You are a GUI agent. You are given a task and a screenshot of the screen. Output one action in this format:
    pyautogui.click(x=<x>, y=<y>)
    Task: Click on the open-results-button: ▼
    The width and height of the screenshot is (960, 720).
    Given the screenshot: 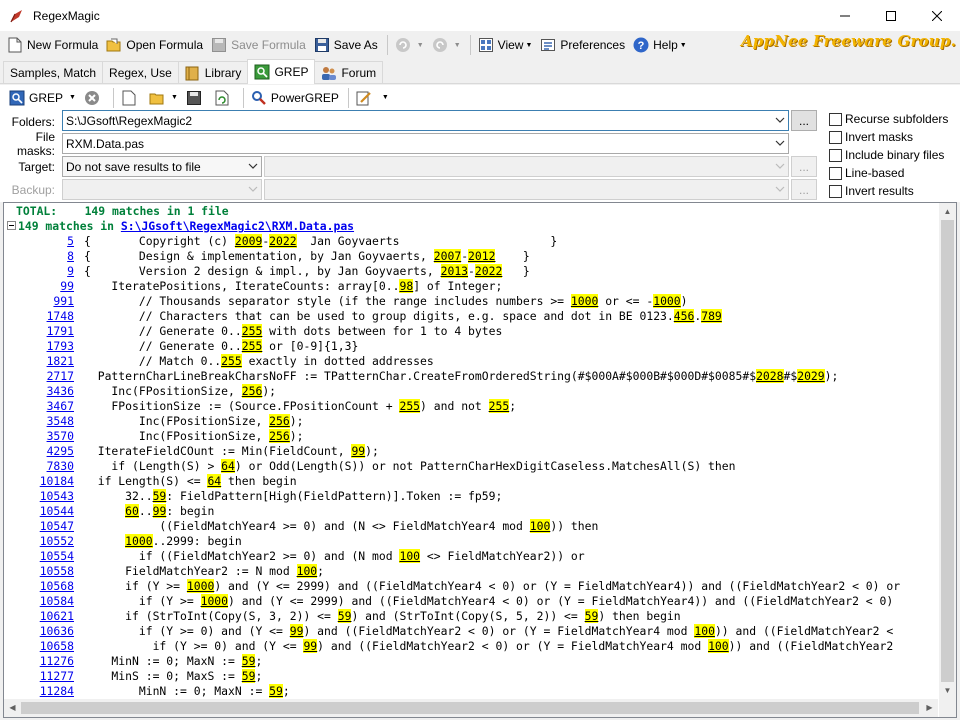 What is the action you would take?
    pyautogui.click(x=163, y=98)
    